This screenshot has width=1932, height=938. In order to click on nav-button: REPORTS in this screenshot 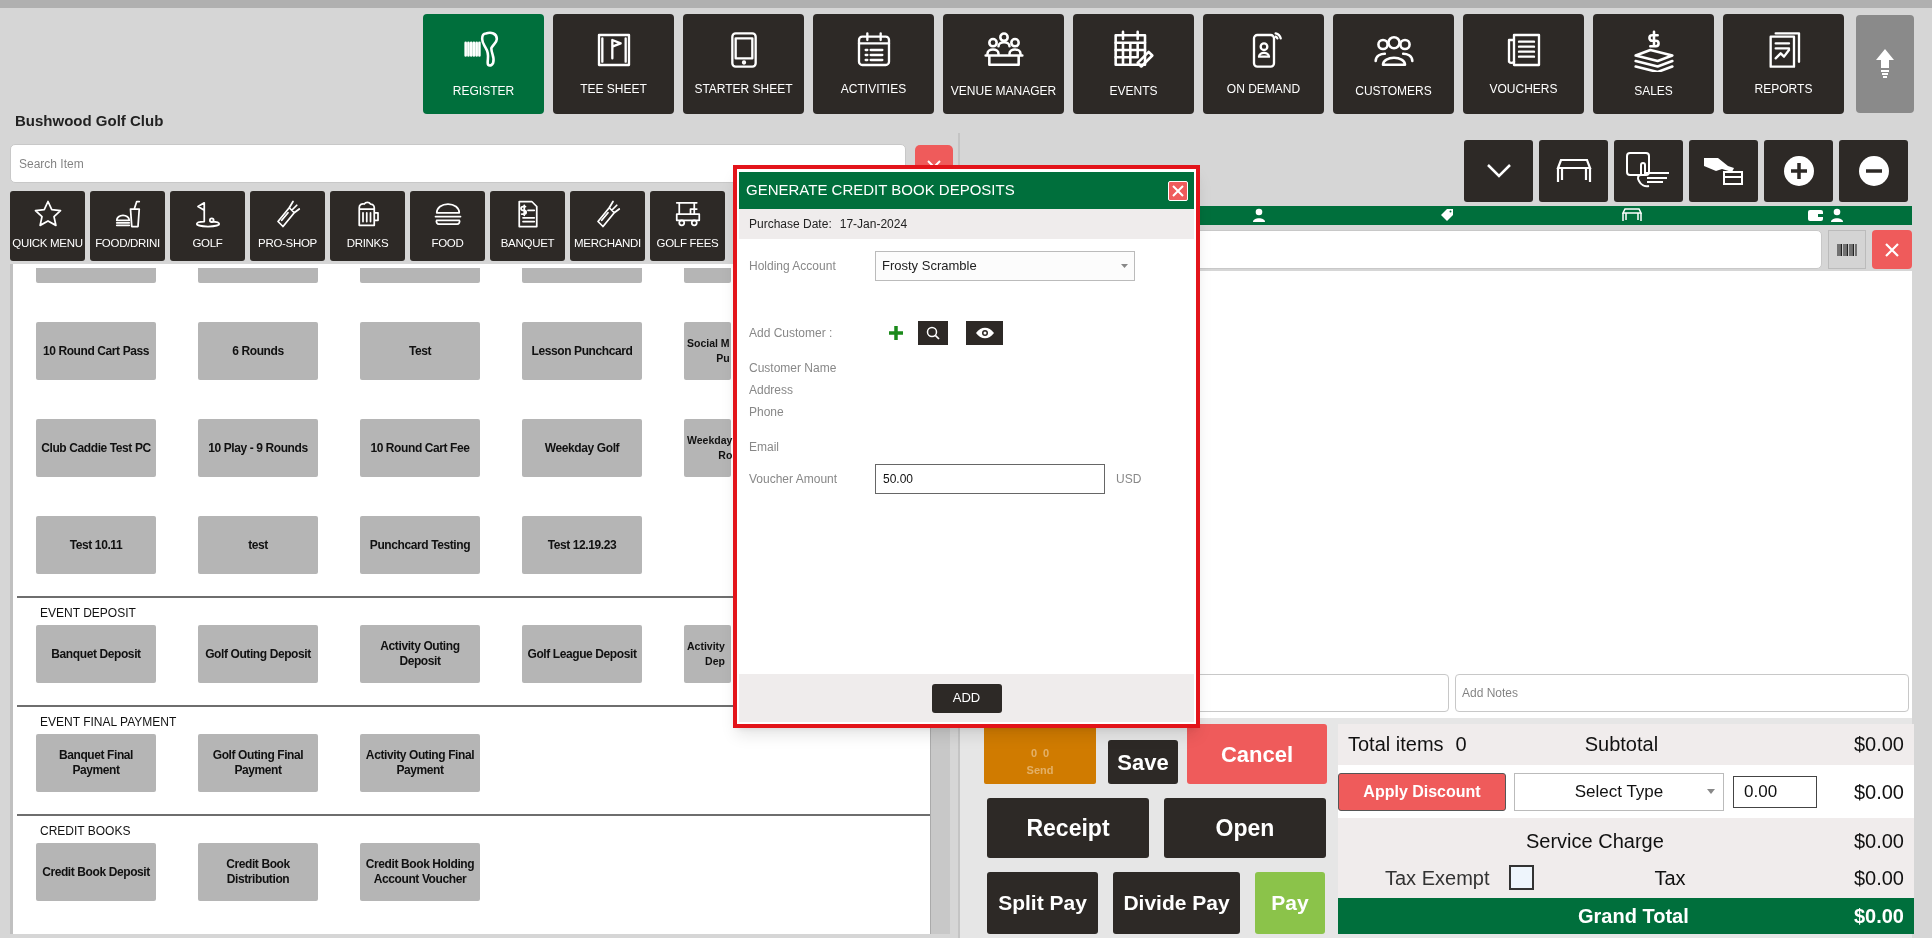, I will do `click(1783, 64)`.